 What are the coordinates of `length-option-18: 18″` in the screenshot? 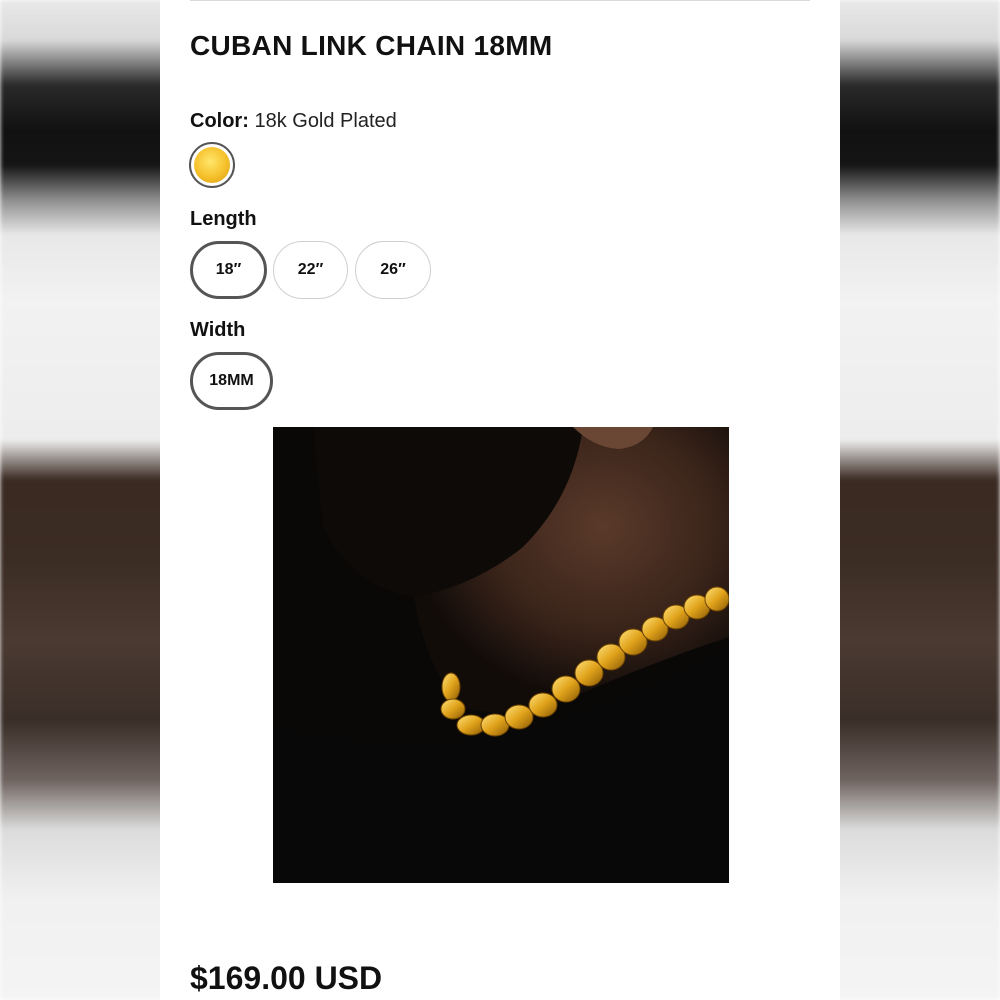 It's located at (228, 270).